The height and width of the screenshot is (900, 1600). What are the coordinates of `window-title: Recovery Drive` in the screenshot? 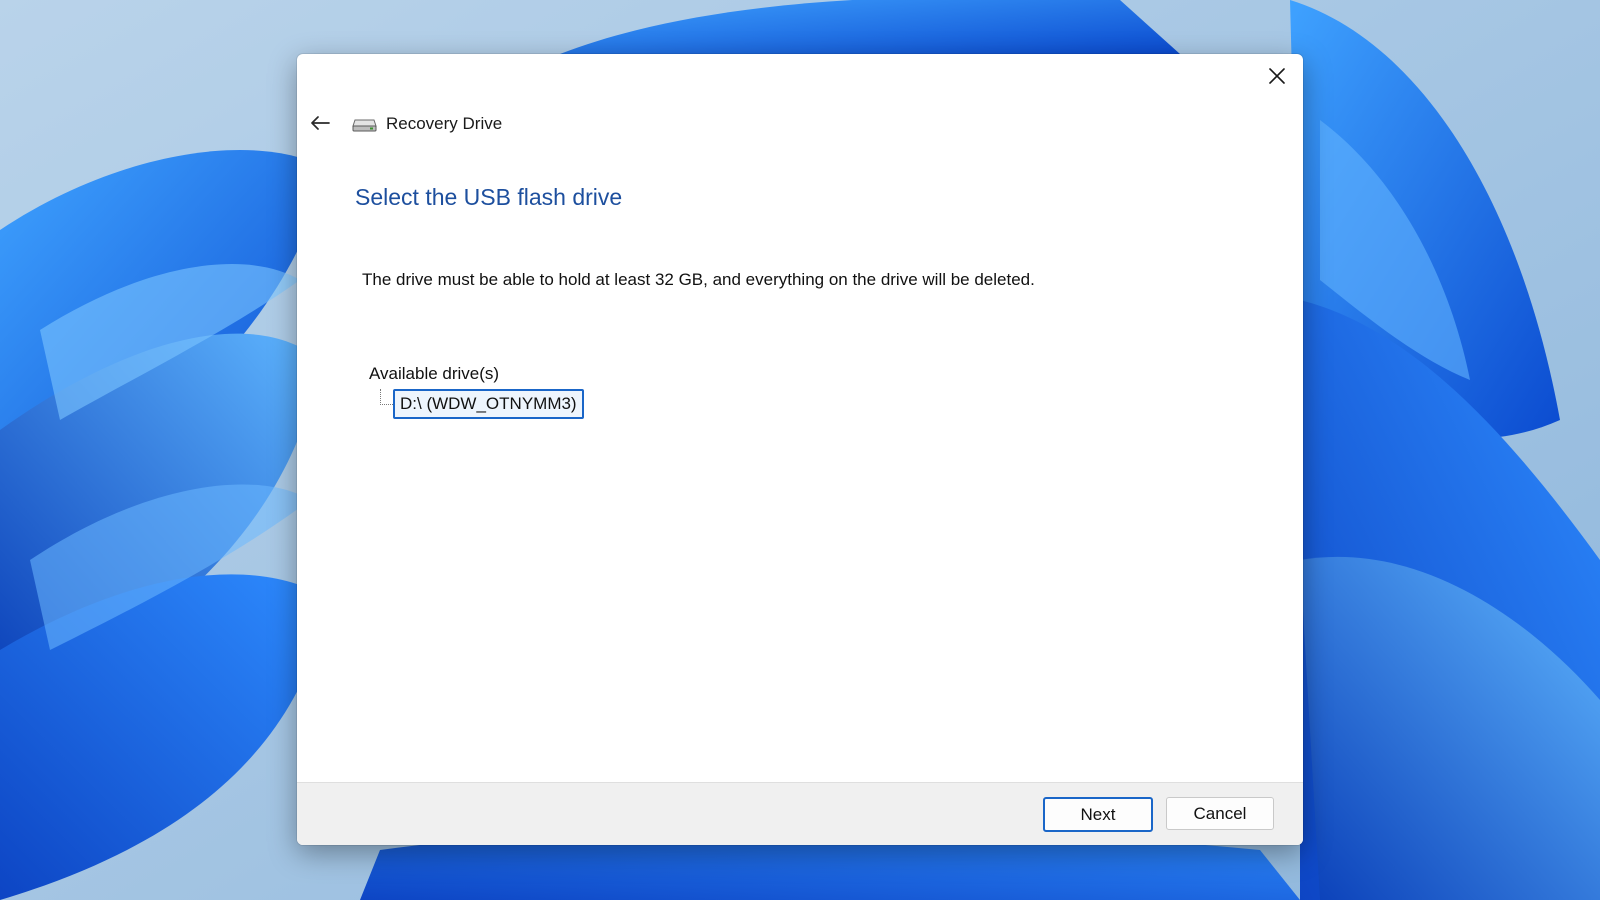 It's located at (427, 124).